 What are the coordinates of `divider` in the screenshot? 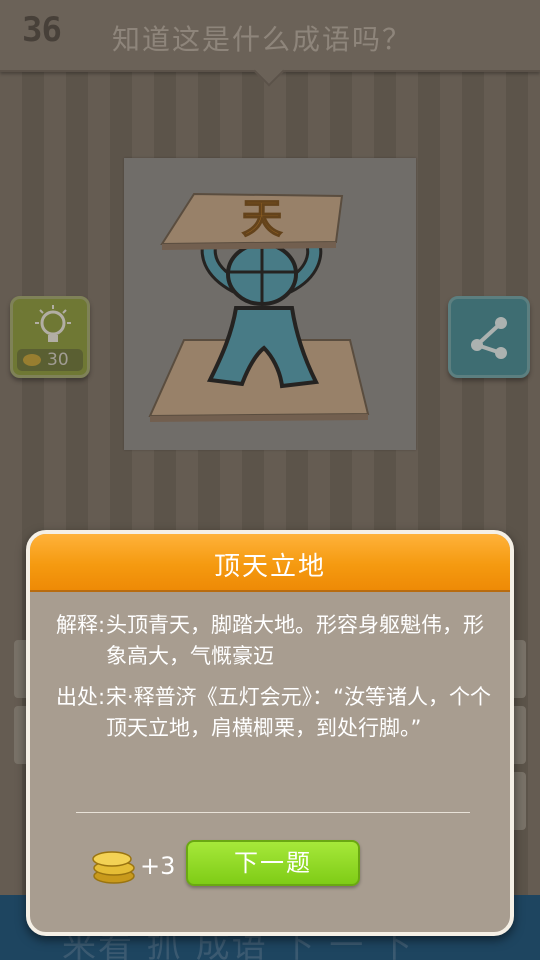 It's located at (273, 812).